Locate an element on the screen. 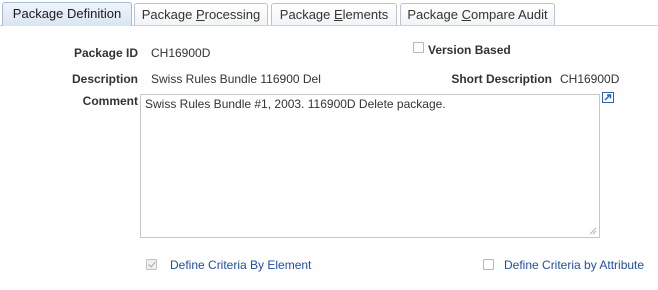 The height and width of the screenshot is (290, 658). tab-accesskey: C is located at coordinates (466, 14).